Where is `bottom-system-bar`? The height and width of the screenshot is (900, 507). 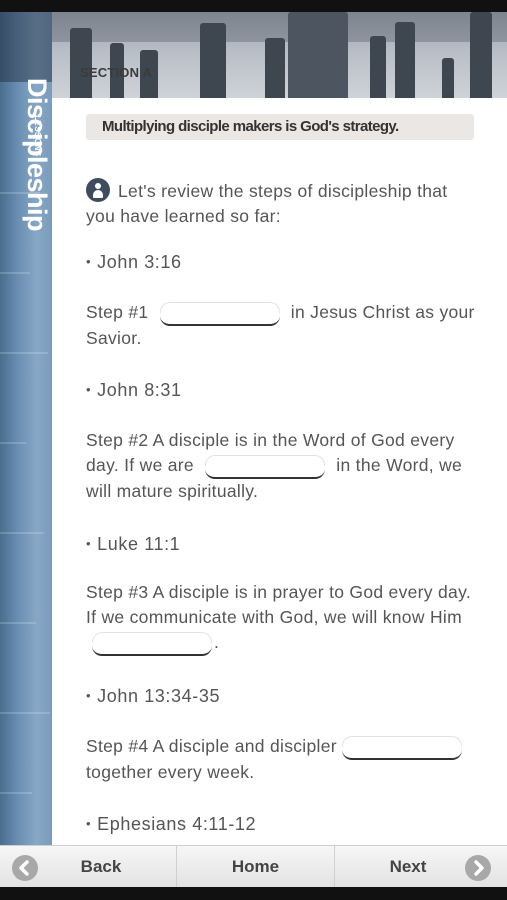
bottom-system-bar is located at coordinates (253, 893).